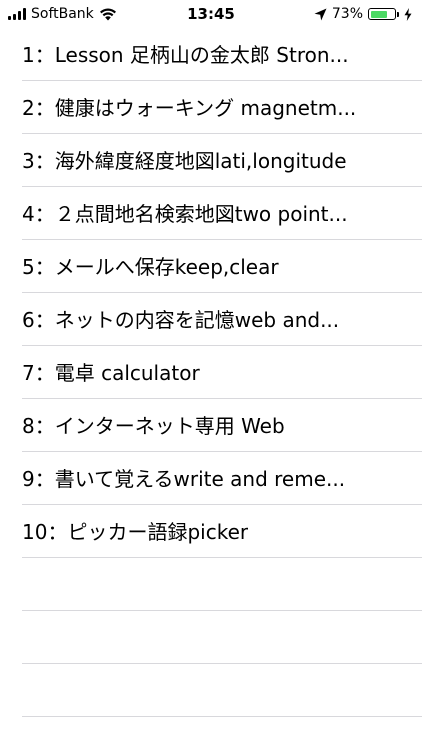 The image size is (422, 750). I want to click on charging-bolt-icon, so click(408, 14).